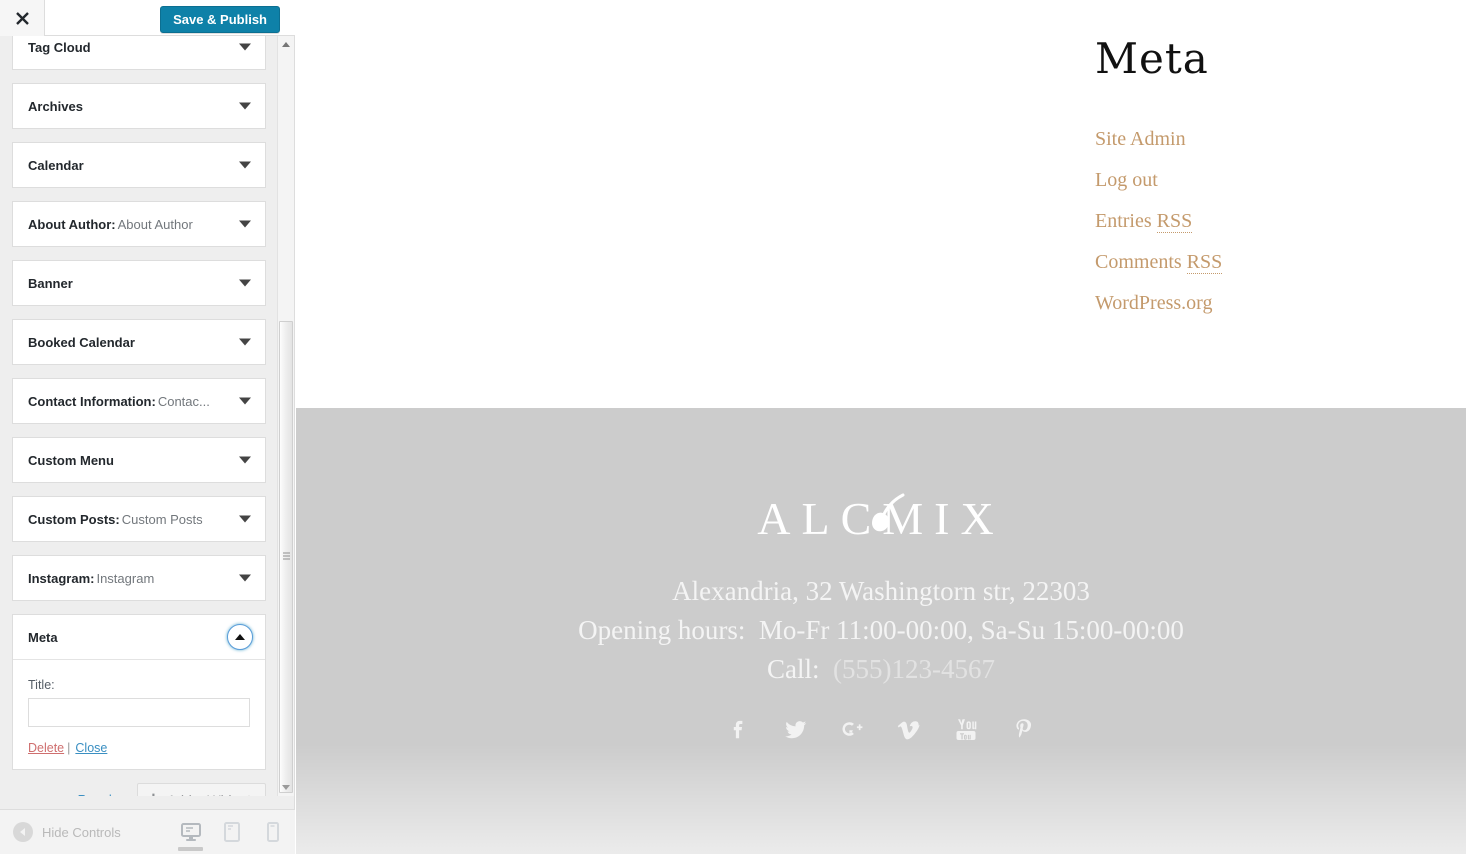 The width and height of the screenshot is (1471, 854). I want to click on widget-item-custom-menu: Custom Menu, so click(139, 460).